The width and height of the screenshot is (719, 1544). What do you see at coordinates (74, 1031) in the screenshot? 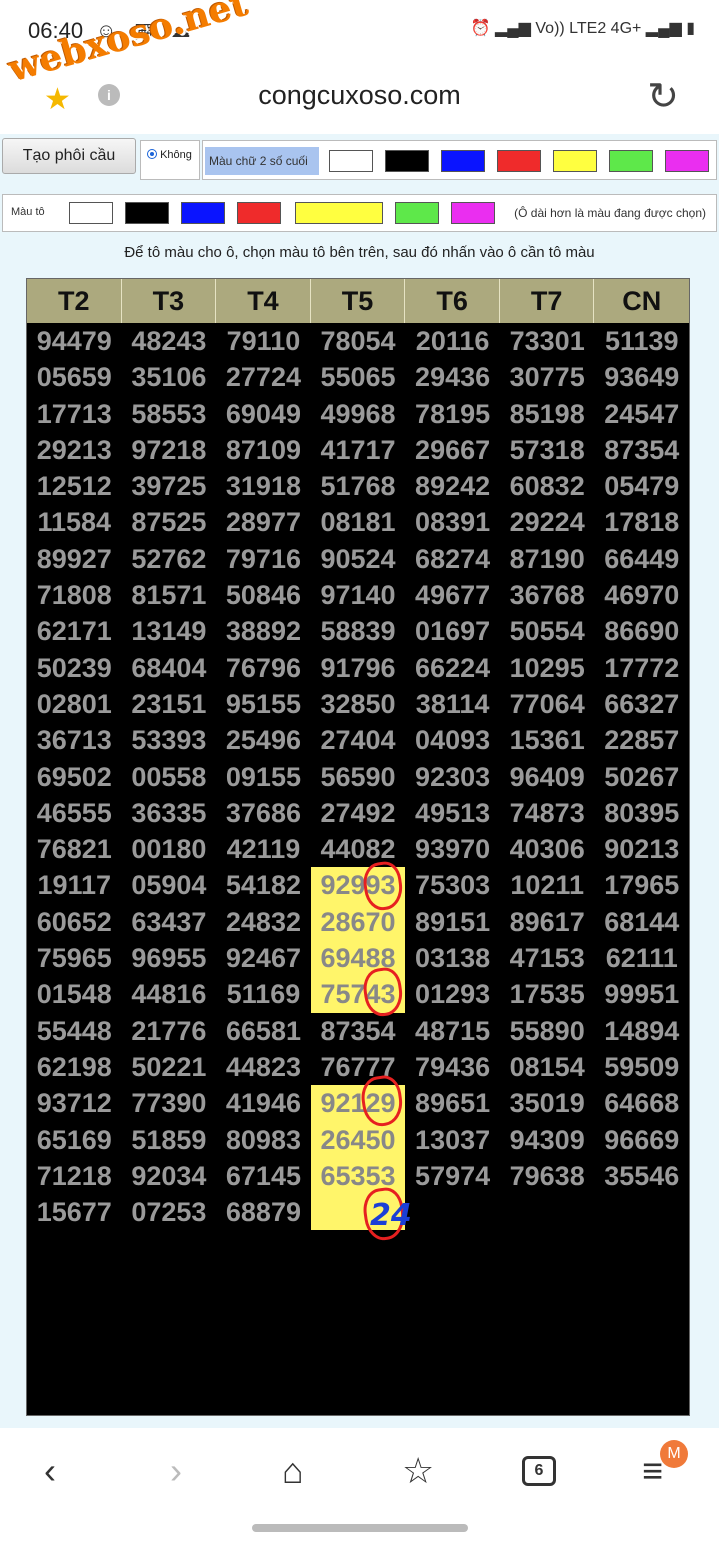
I see `table-cell: 55448` at bounding box center [74, 1031].